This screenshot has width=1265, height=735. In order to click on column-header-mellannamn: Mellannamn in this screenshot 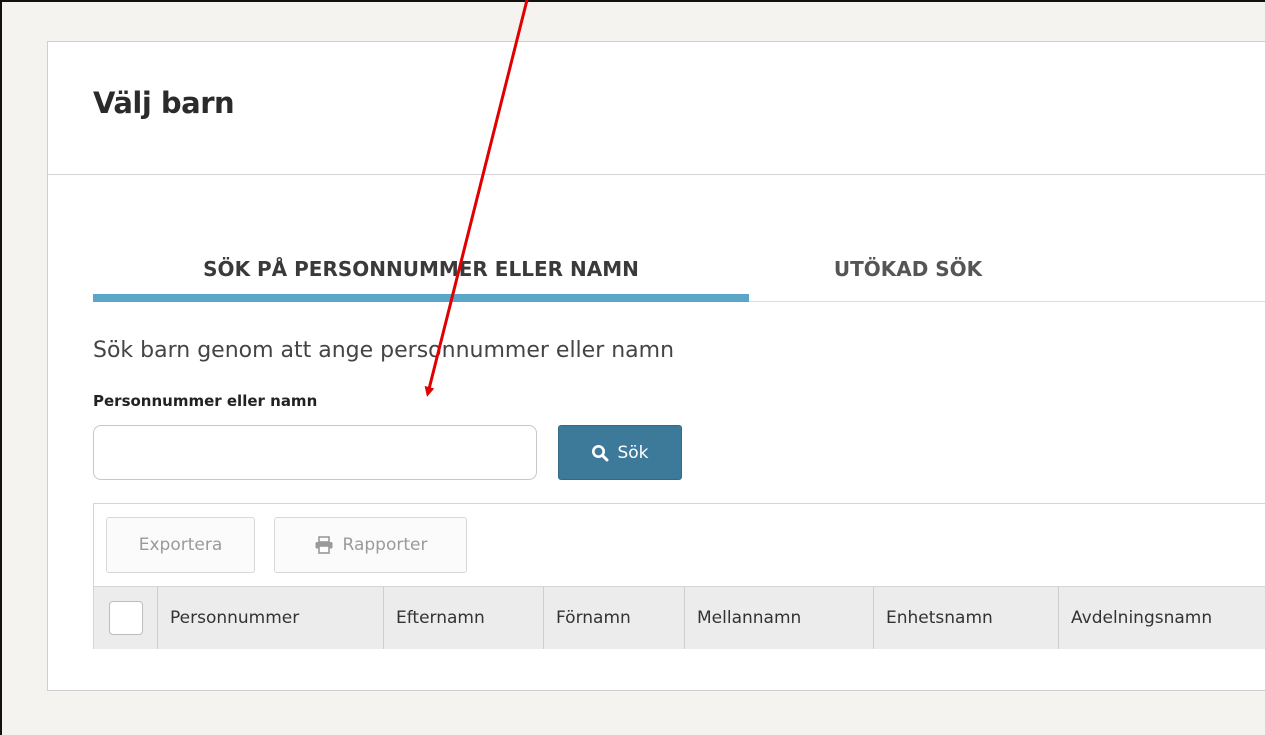, I will do `click(778, 618)`.